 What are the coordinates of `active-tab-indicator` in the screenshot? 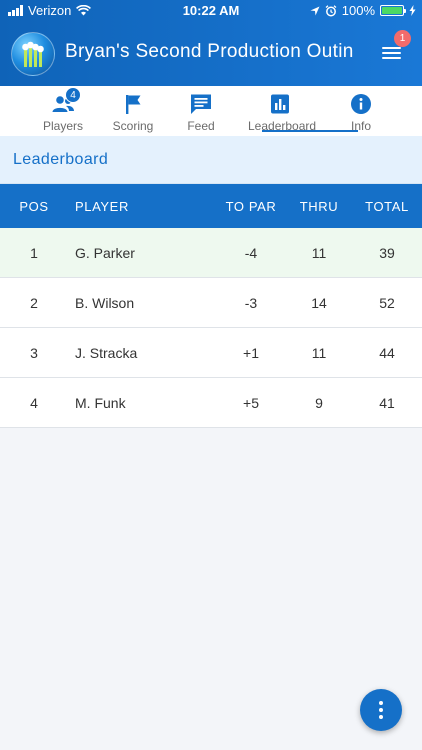 It's located at (310, 131).